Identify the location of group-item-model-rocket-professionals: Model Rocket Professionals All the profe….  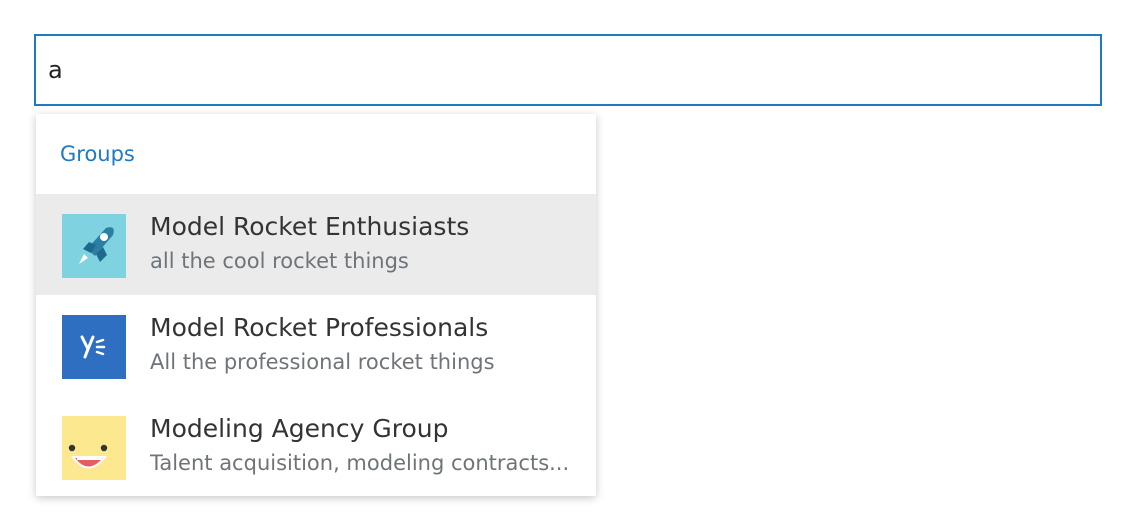
(316, 345).